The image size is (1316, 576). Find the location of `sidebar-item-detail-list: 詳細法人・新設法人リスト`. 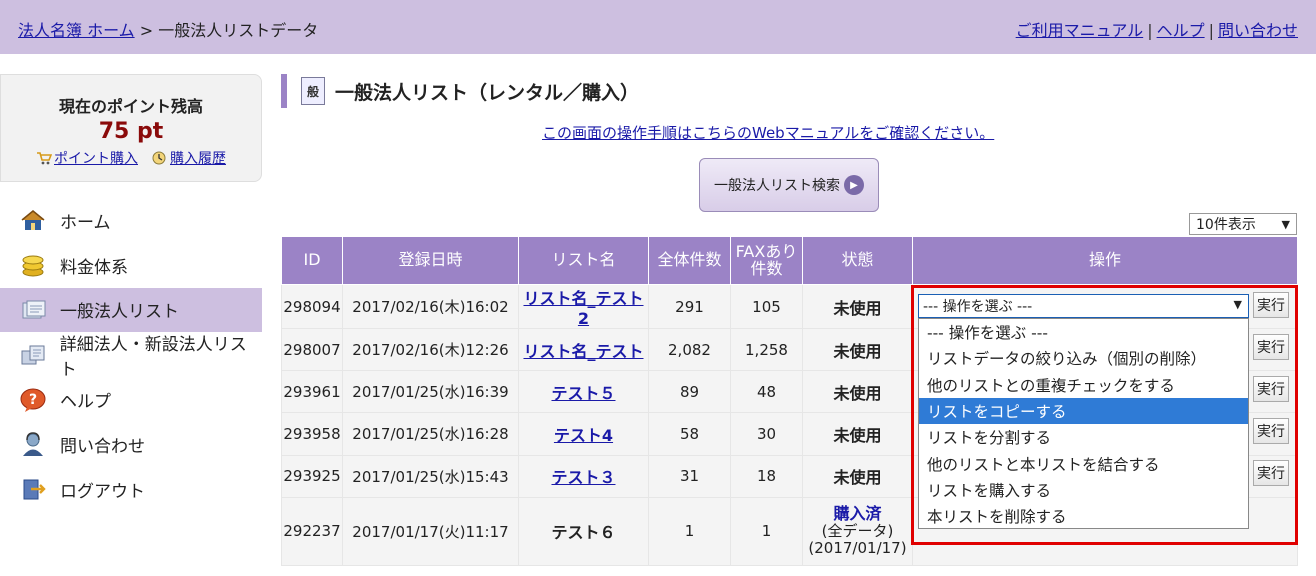

sidebar-item-detail-list: 詳細法人・新設法人リスト is located at coordinates (131, 356).